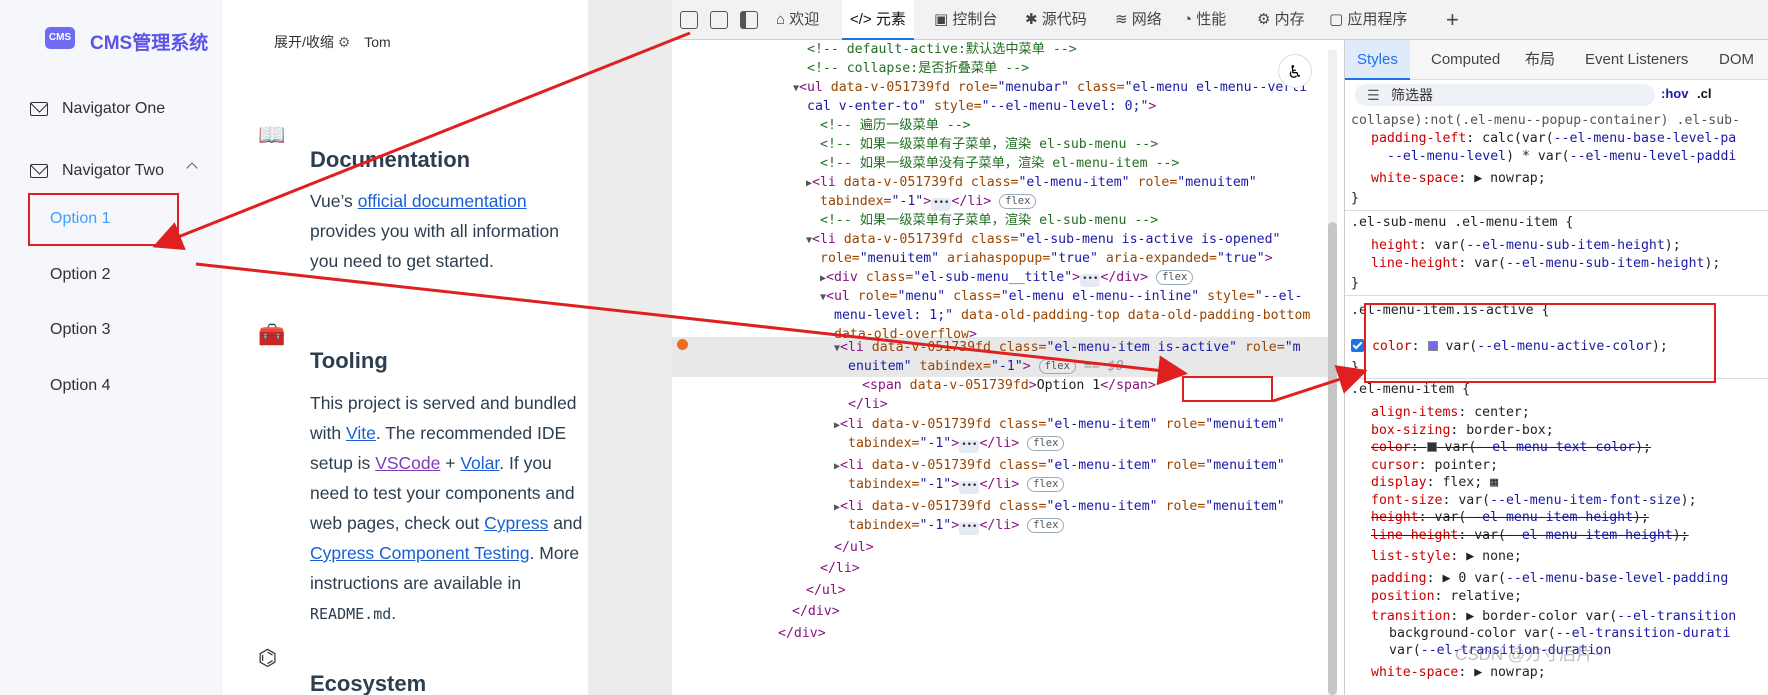 The height and width of the screenshot is (695, 1768). I want to click on var: --el-menu-level-paddi, so click(1653, 156).